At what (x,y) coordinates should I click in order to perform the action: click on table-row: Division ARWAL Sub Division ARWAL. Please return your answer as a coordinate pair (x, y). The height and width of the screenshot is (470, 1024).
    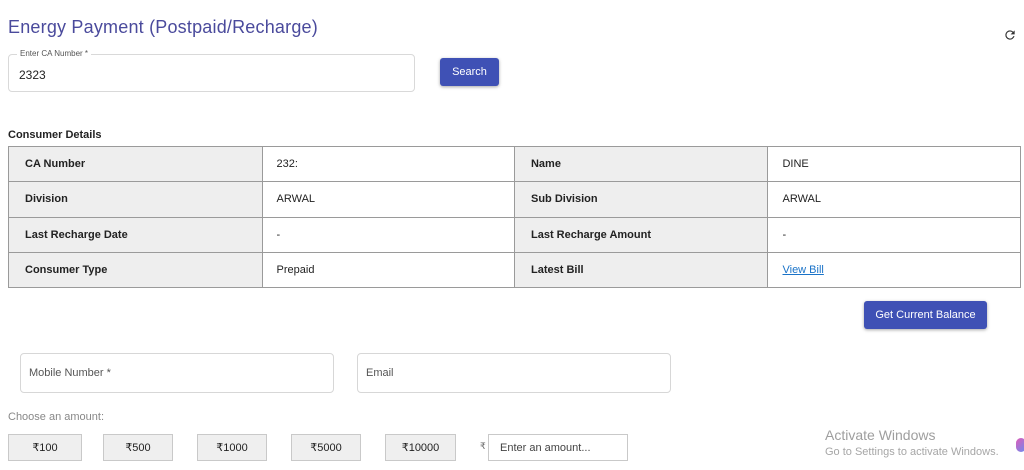
    Looking at the image, I should click on (514, 199).